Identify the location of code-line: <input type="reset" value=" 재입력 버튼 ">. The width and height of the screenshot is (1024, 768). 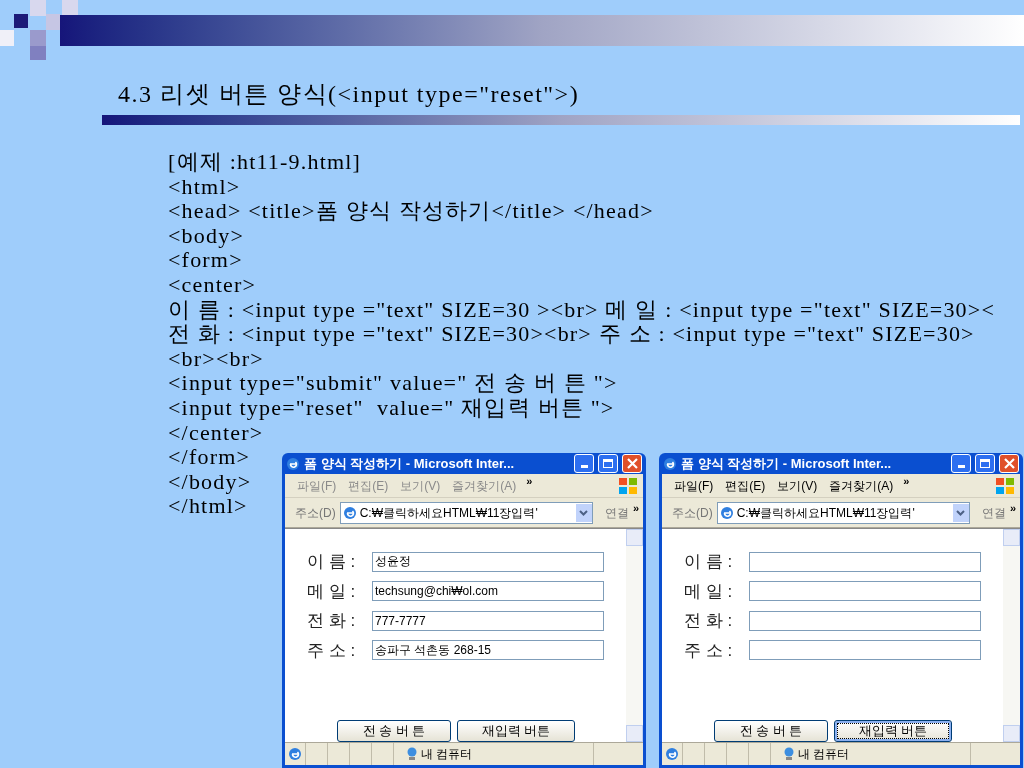
(391, 408).